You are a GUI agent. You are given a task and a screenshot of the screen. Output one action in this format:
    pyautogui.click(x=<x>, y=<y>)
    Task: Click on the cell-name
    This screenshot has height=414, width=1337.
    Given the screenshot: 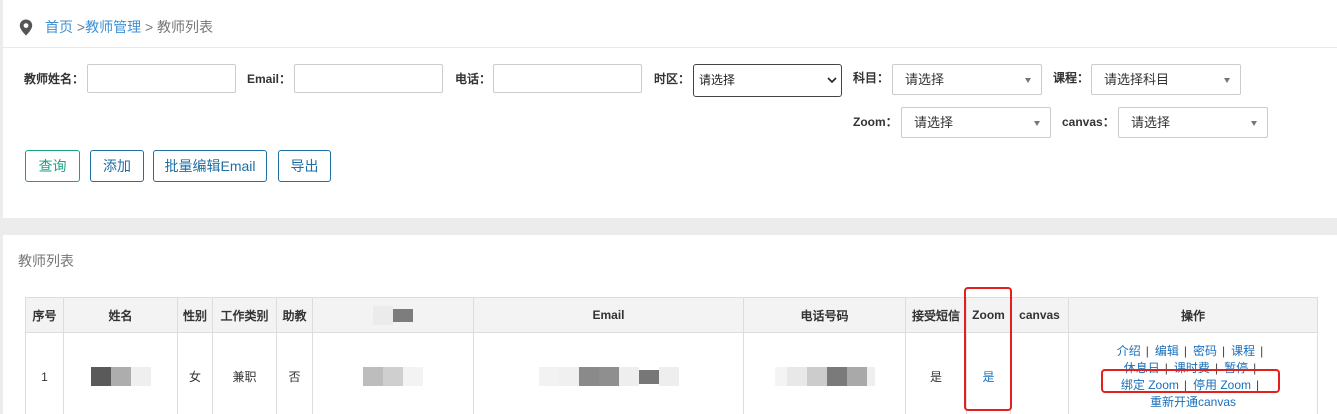 What is the action you would take?
    pyautogui.click(x=121, y=373)
    